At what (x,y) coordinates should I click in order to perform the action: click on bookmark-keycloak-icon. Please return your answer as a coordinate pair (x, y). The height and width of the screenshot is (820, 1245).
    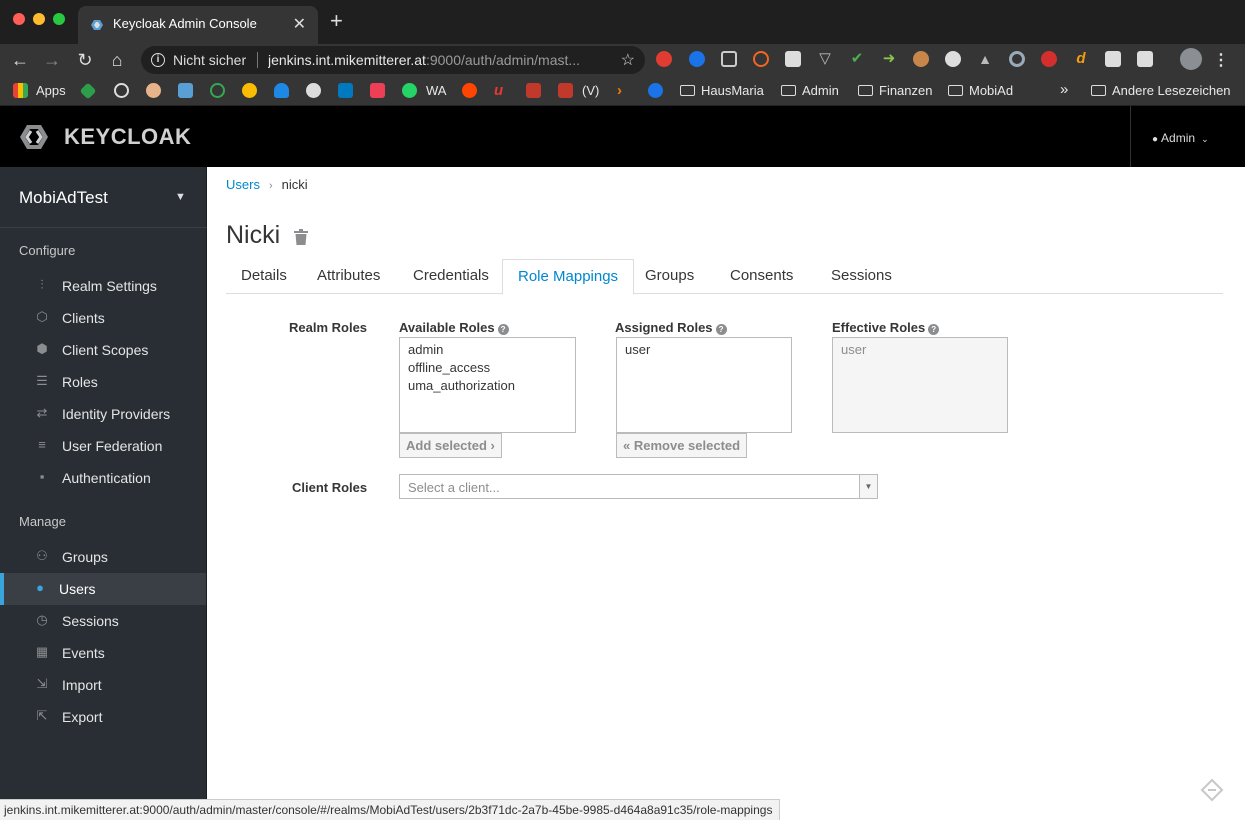
    Looking at the image, I should click on (185, 90).